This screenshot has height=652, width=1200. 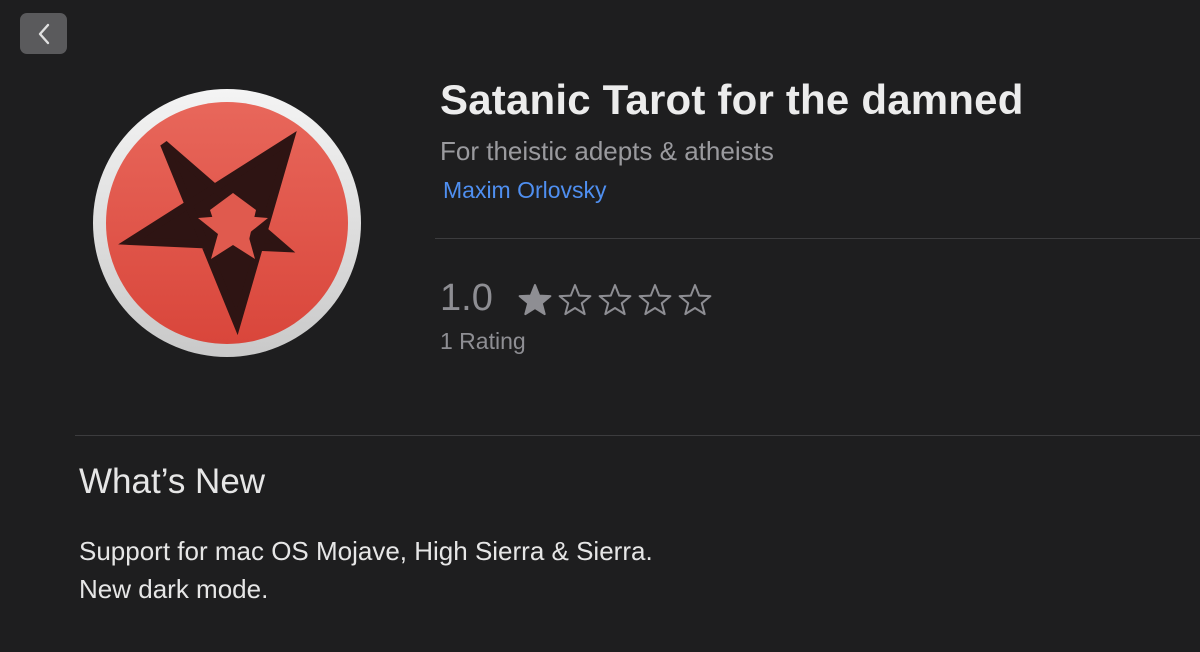 What do you see at coordinates (466, 298) in the screenshot?
I see `rating-value: 1.0` at bounding box center [466, 298].